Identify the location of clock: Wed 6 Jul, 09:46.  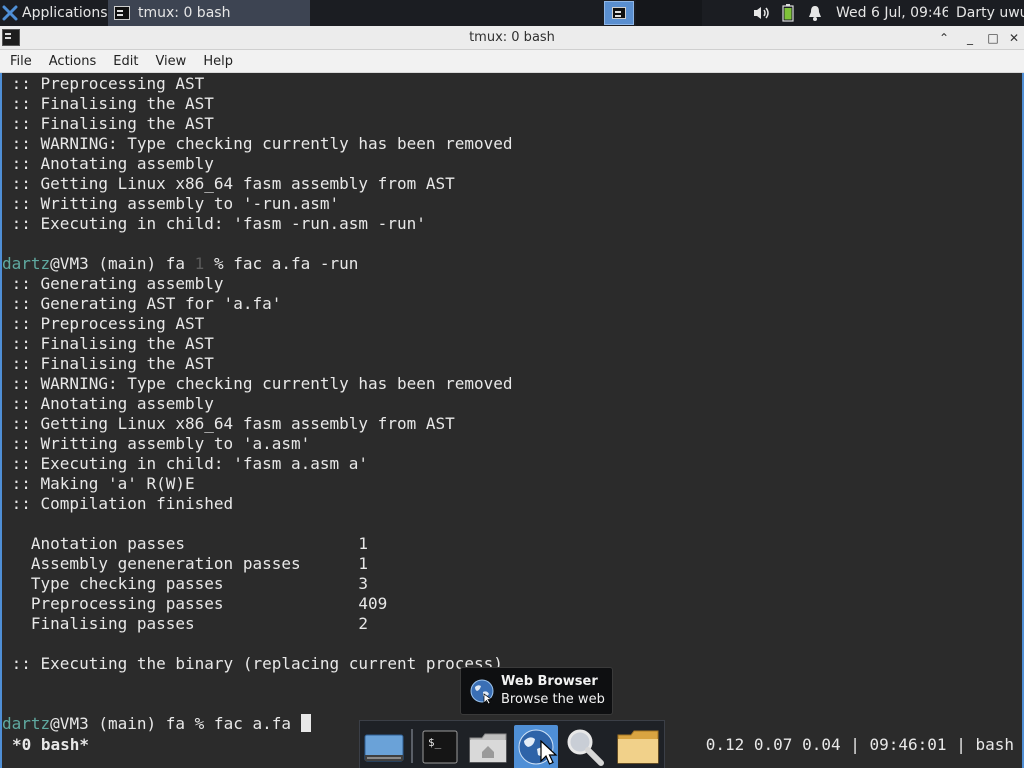
(892, 13).